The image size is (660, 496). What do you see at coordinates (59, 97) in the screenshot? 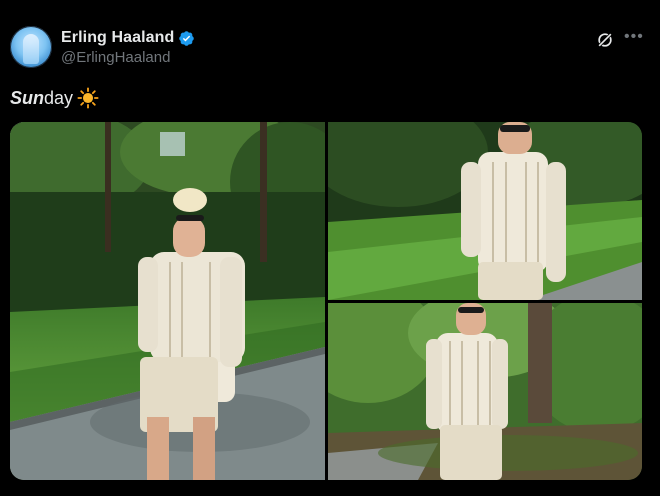
I see `tweet-text-rest: day` at bounding box center [59, 97].